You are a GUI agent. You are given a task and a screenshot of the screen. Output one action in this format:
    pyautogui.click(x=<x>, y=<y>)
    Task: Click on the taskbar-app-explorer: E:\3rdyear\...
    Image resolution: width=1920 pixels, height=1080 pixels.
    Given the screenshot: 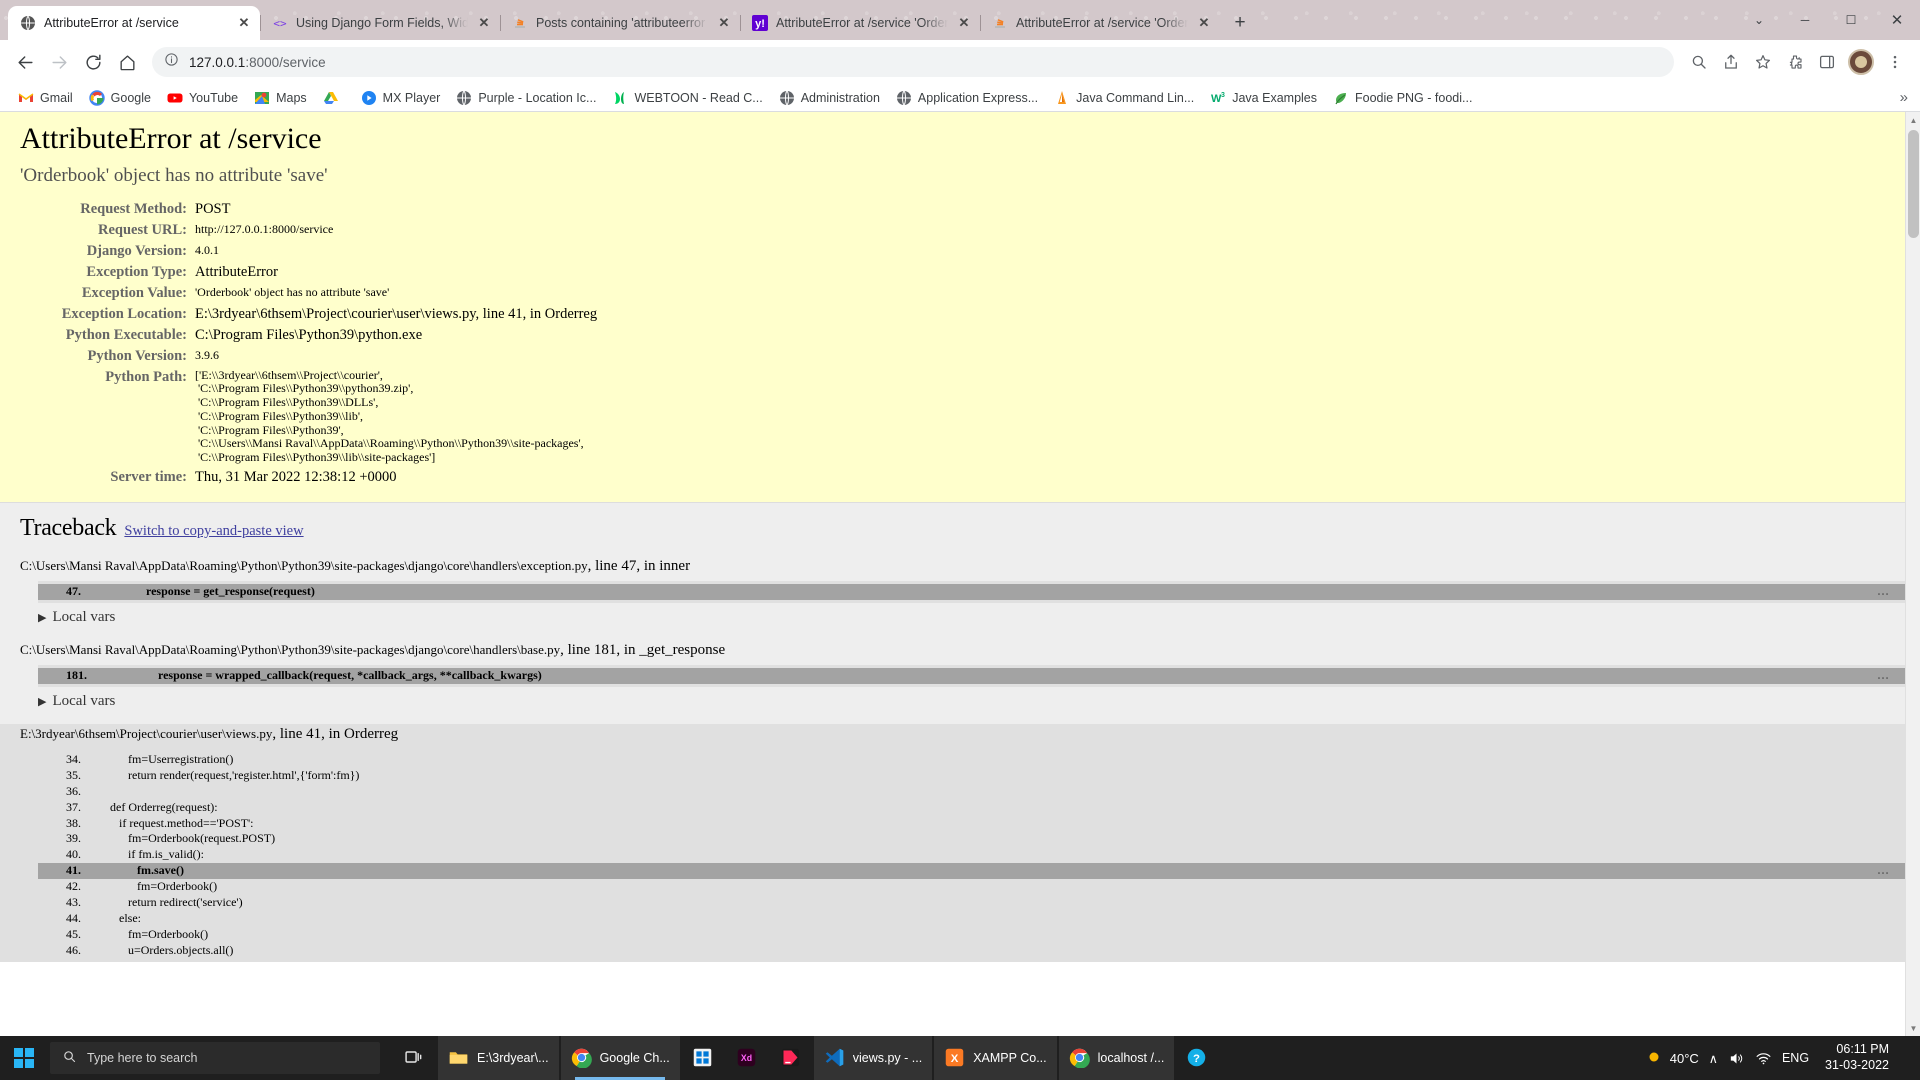 What is the action you would take?
    pyautogui.click(x=498, y=1058)
    